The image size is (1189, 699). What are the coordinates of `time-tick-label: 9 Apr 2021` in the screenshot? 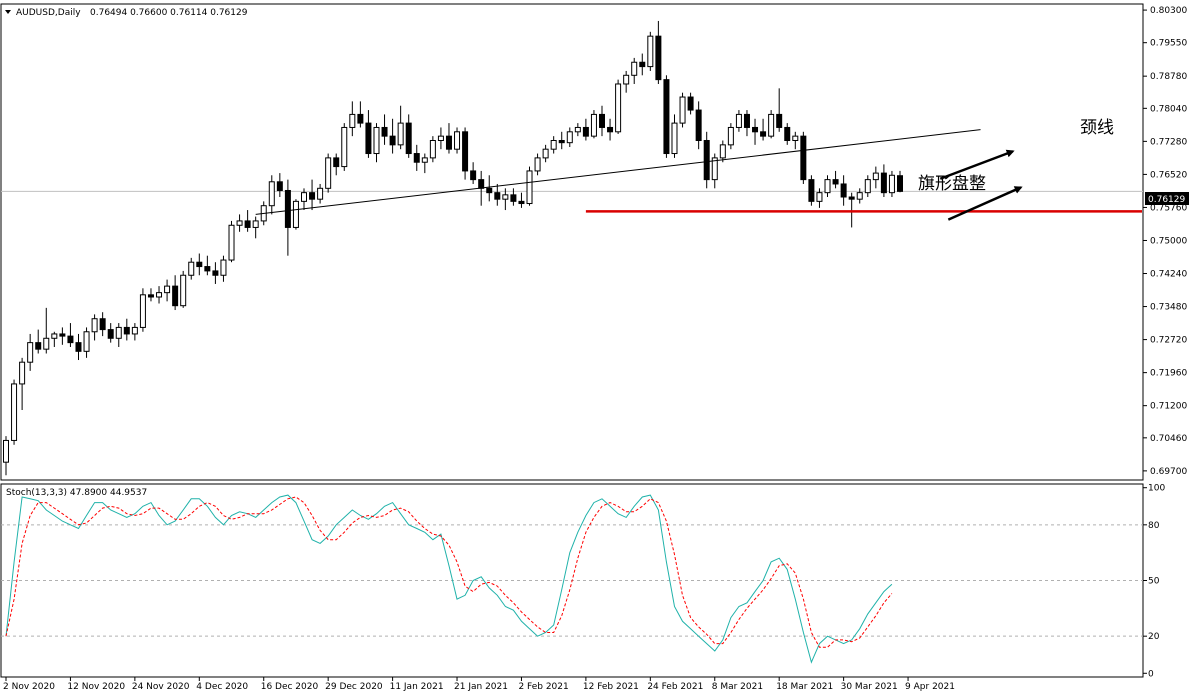 It's located at (930, 687).